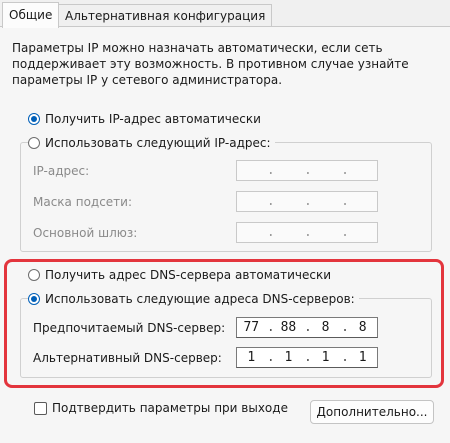 The width and height of the screenshot is (450, 443). I want to click on validate-label: Подтвердить параметры при выходе, so click(170, 408).